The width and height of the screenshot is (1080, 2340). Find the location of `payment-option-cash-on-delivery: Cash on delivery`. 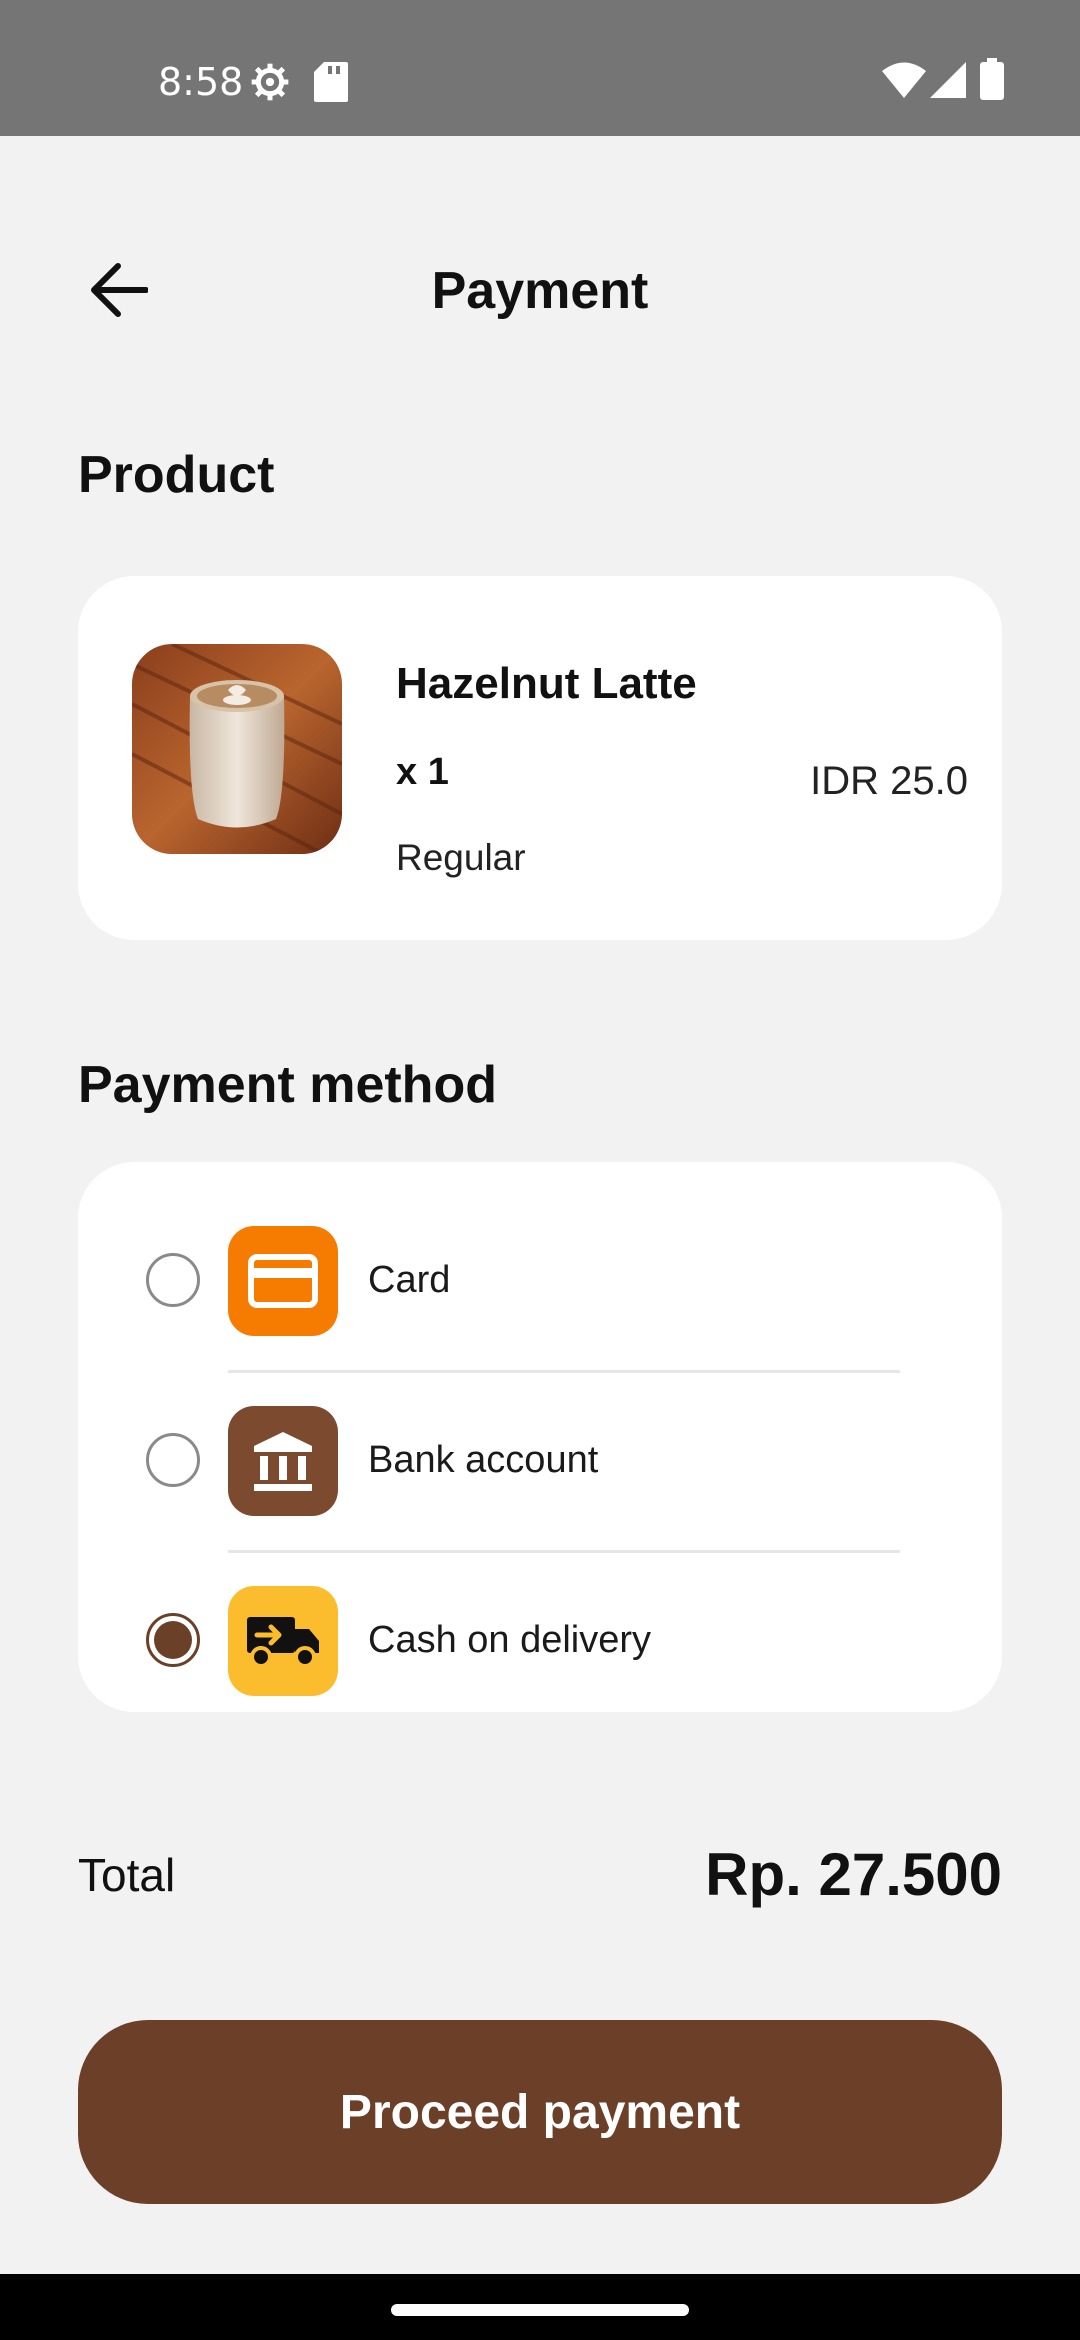

payment-option-cash-on-delivery: Cash on delivery is located at coordinates (540, 1640).